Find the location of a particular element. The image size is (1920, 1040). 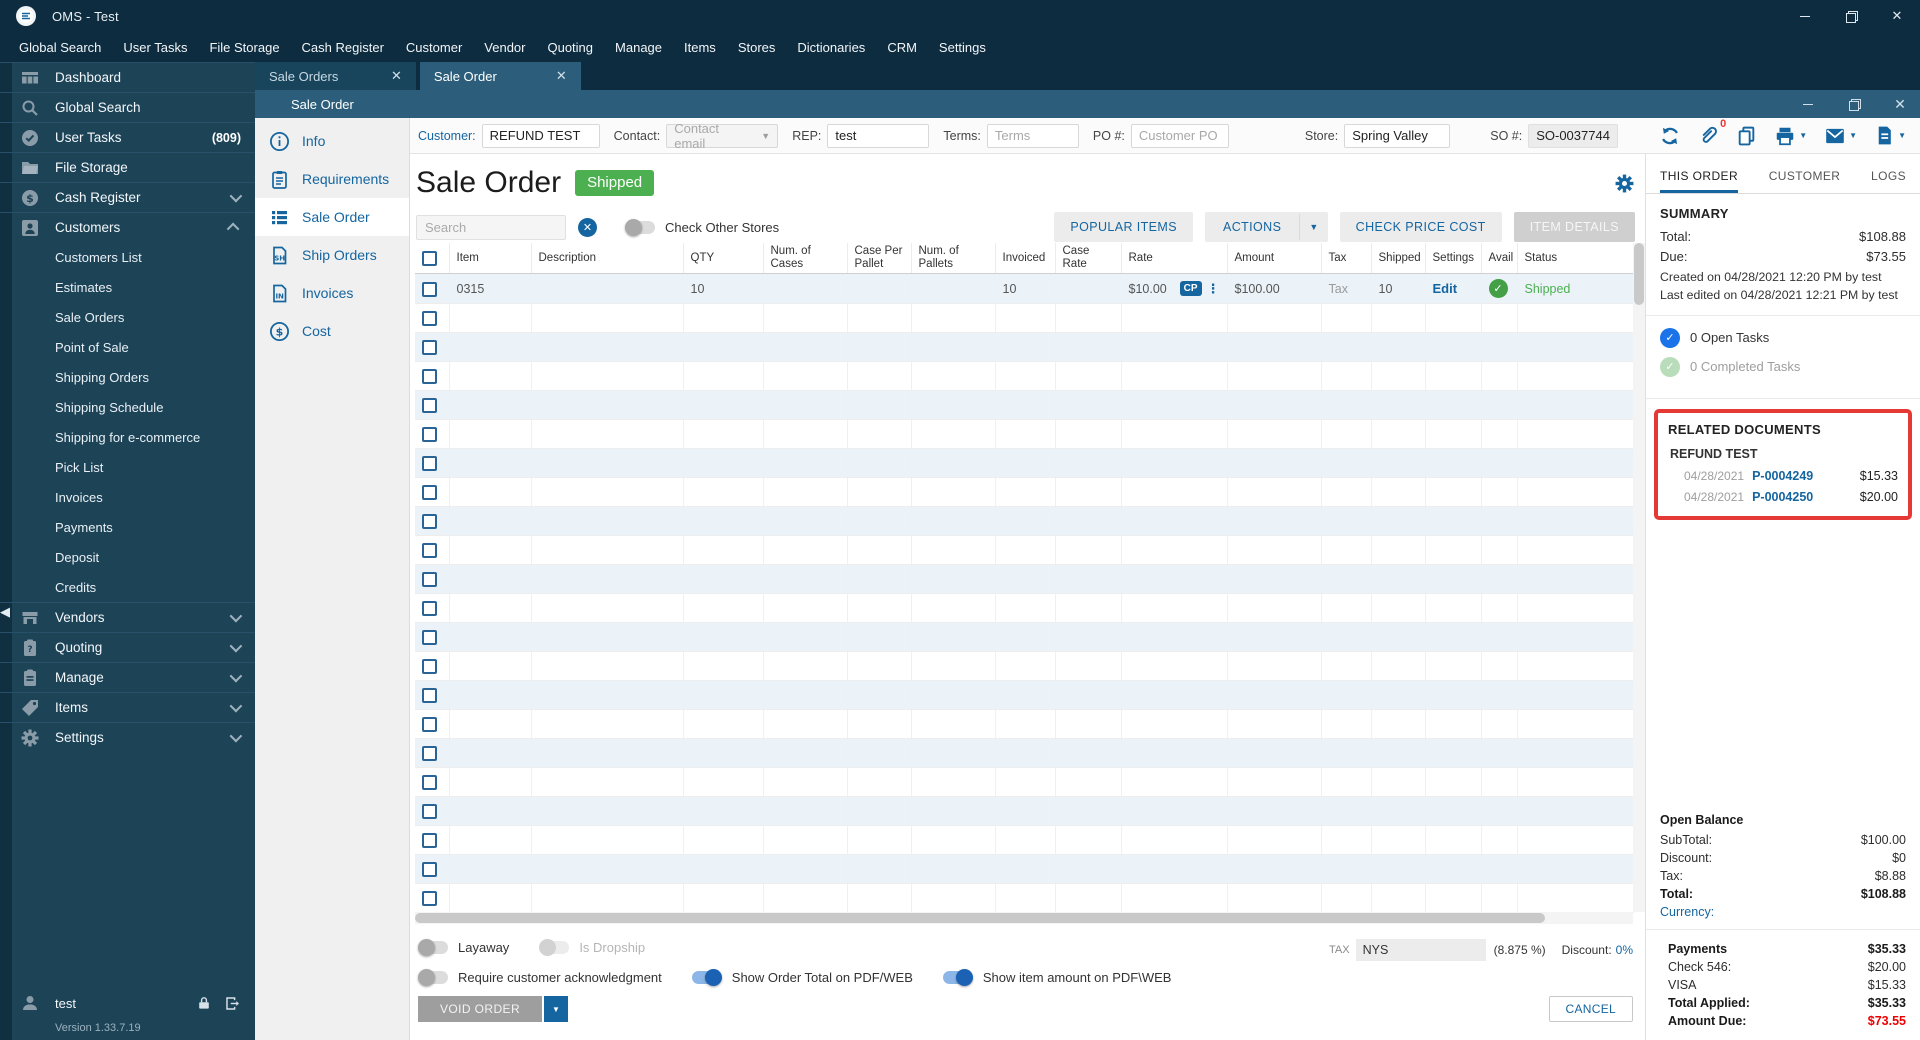

store-input is located at coordinates (1397, 135).